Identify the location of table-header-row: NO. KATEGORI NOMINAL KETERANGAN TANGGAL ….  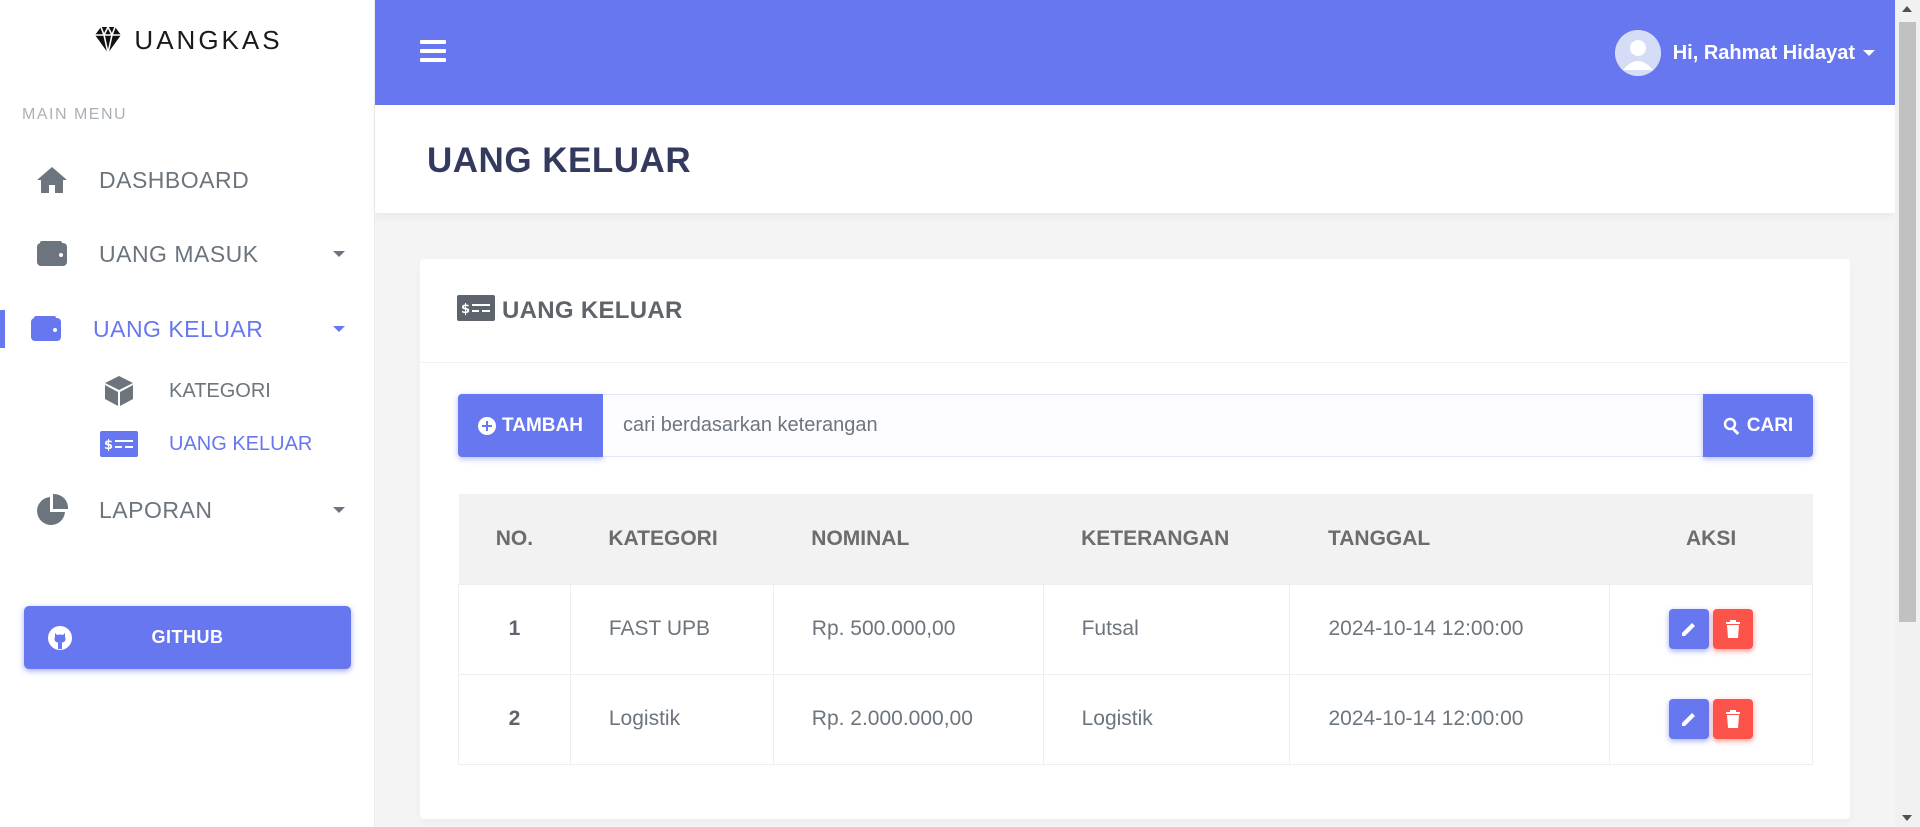
(1135, 539).